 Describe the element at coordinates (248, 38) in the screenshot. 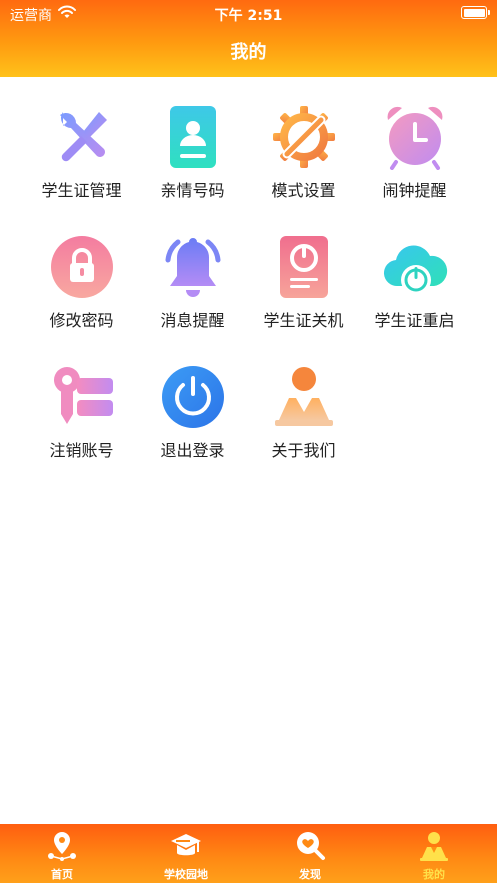

I see `header: 运营商 下午 2:51 我的` at that location.